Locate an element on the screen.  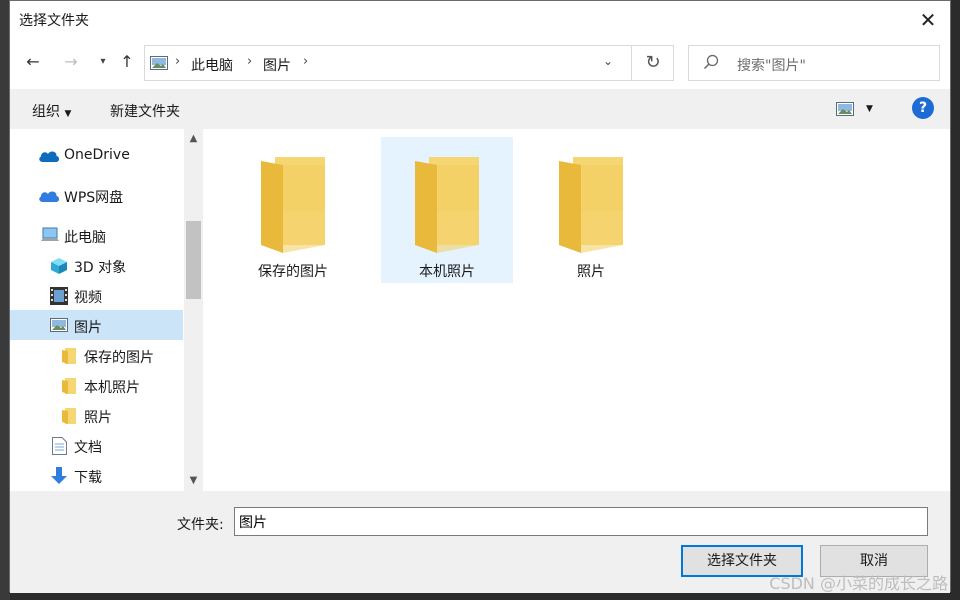
chevron-down-icon: ▼ is located at coordinates (68, 114).